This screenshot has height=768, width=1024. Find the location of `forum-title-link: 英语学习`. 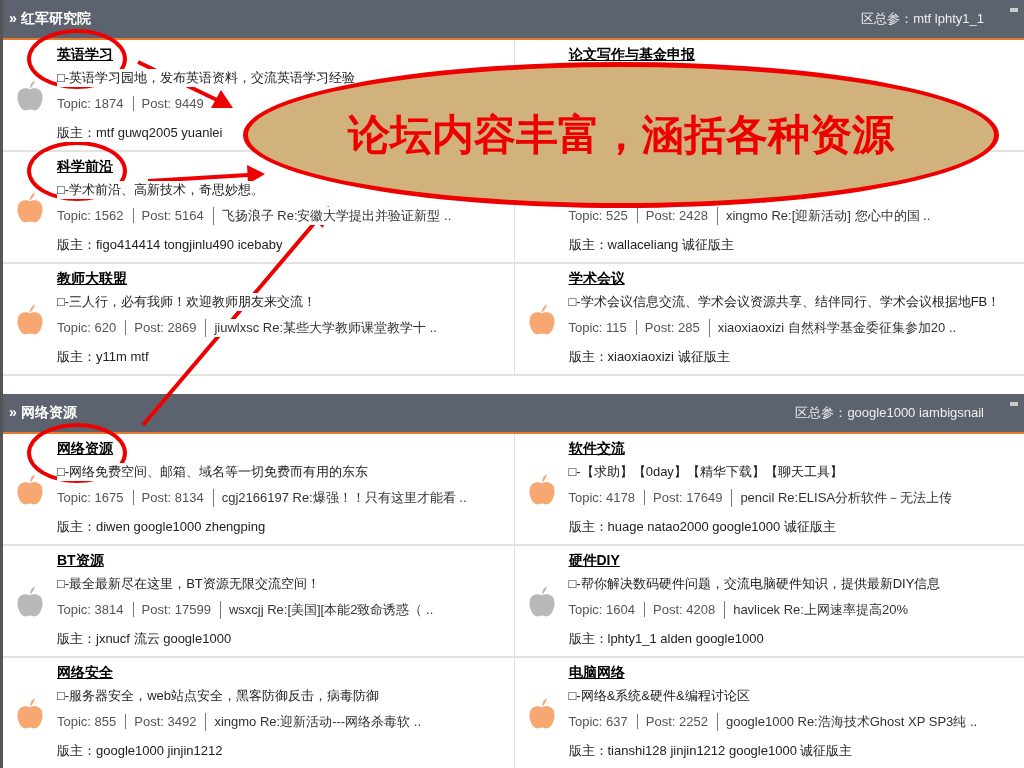

forum-title-link: 英语学习 is located at coordinates (85, 55).